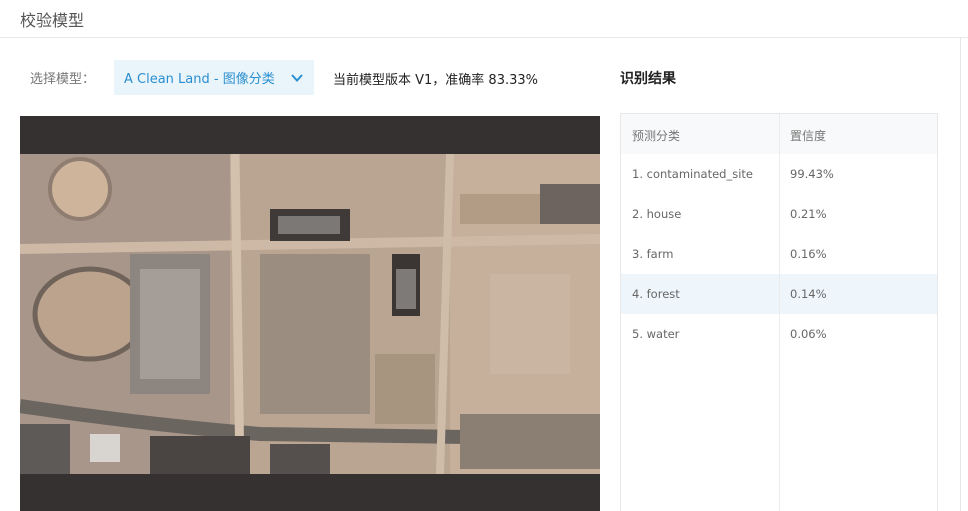  Describe the element at coordinates (808, 334) in the screenshot. I see `row-confidence: 0.06%` at that location.